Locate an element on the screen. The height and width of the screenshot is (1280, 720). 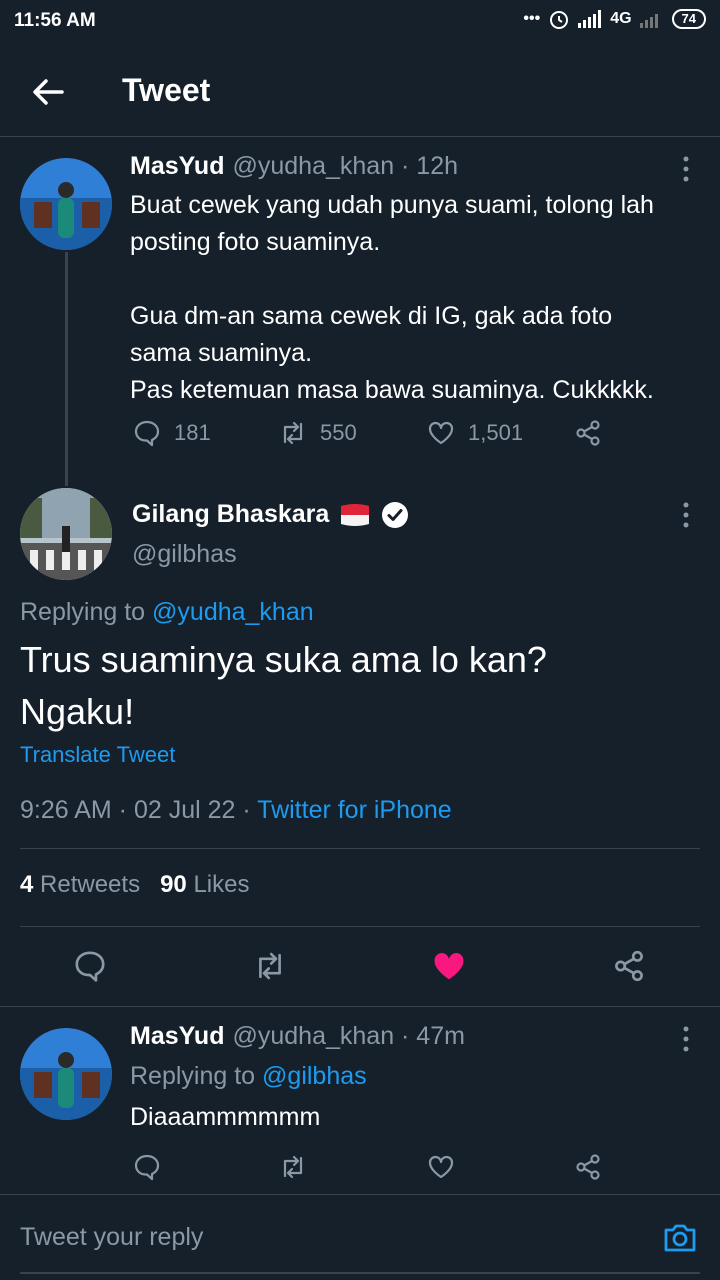
main-tweet-author: Gilang Bhaskara is located at coordinates (270, 514).